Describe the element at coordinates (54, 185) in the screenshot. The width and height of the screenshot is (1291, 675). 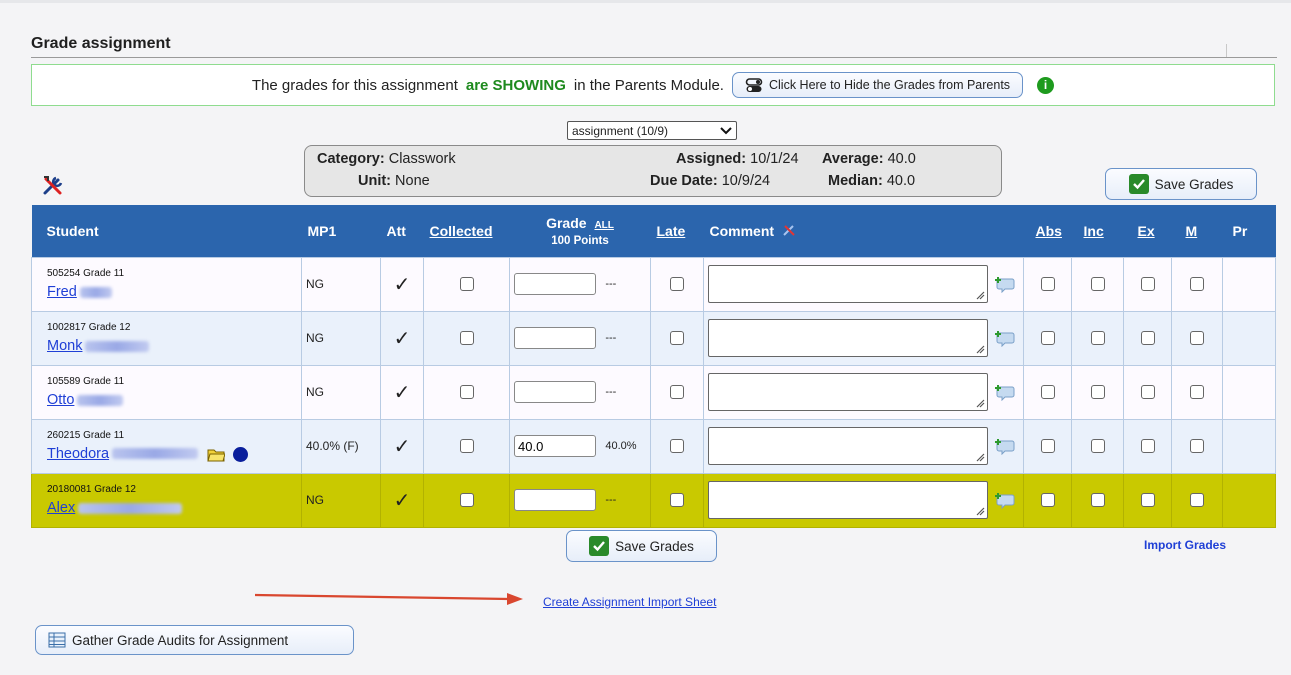
I see `tools-icon` at that location.